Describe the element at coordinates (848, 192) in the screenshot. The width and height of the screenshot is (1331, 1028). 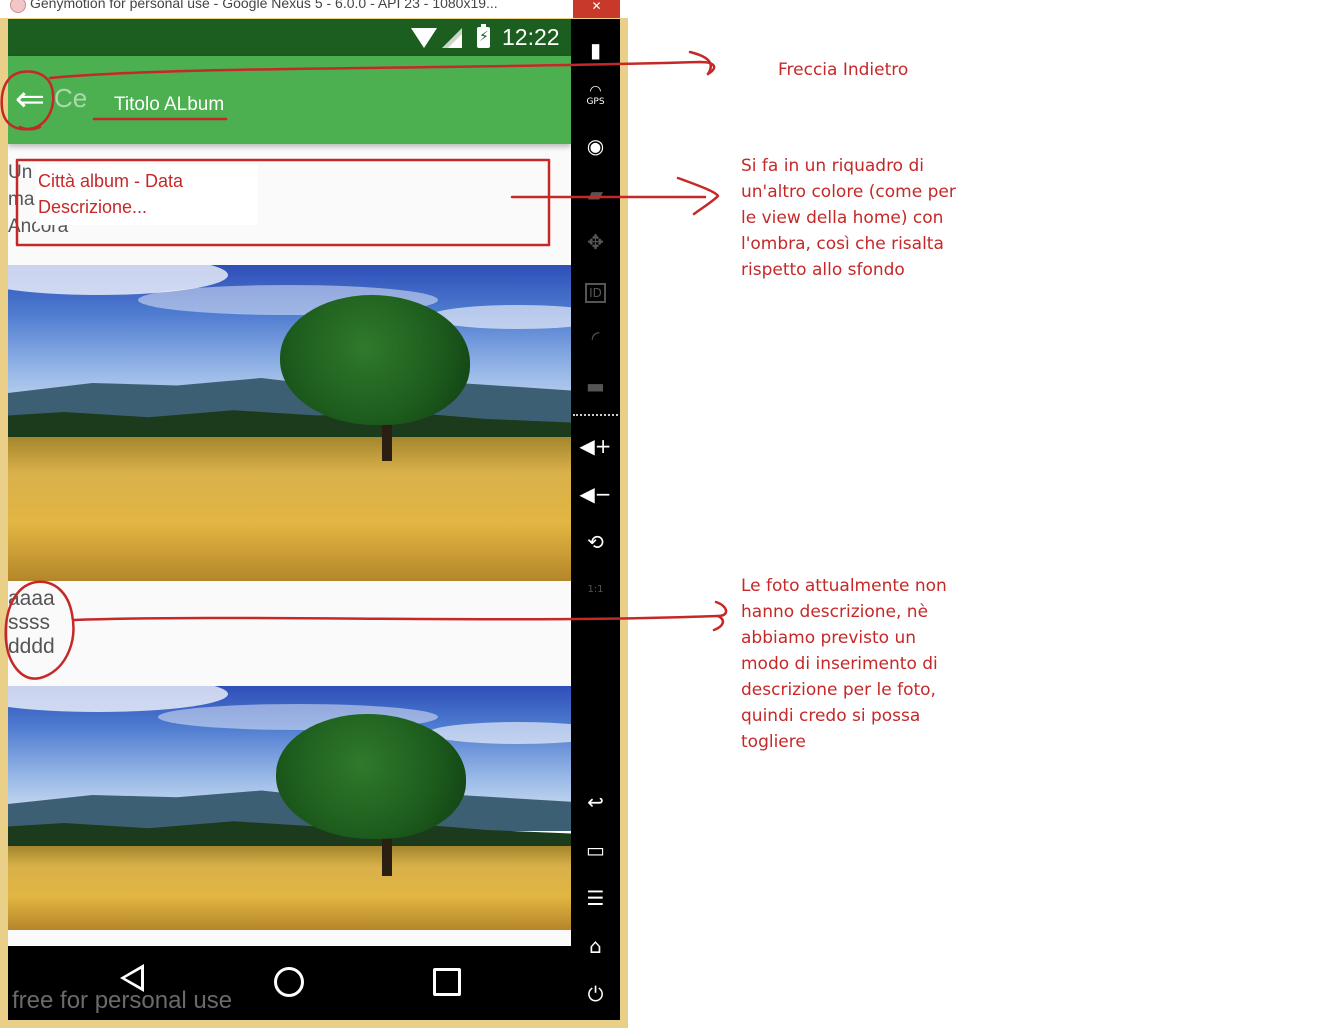
I see `annotation-line: un'altro colore (come per` at that location.